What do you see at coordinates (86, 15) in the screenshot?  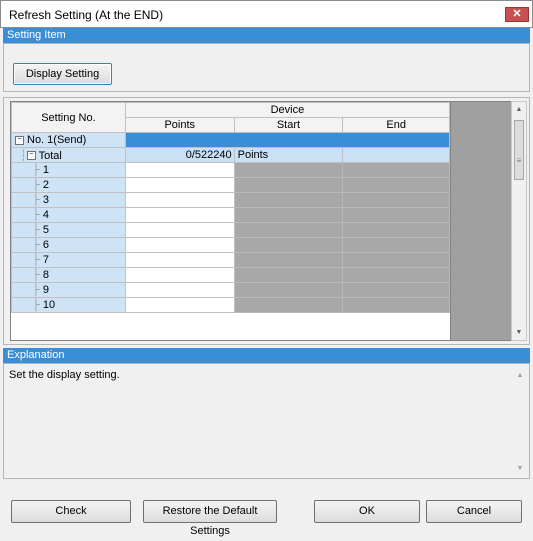 I see `window-title: Refresh Setting (At the END)` at bounding box center [86, 15].